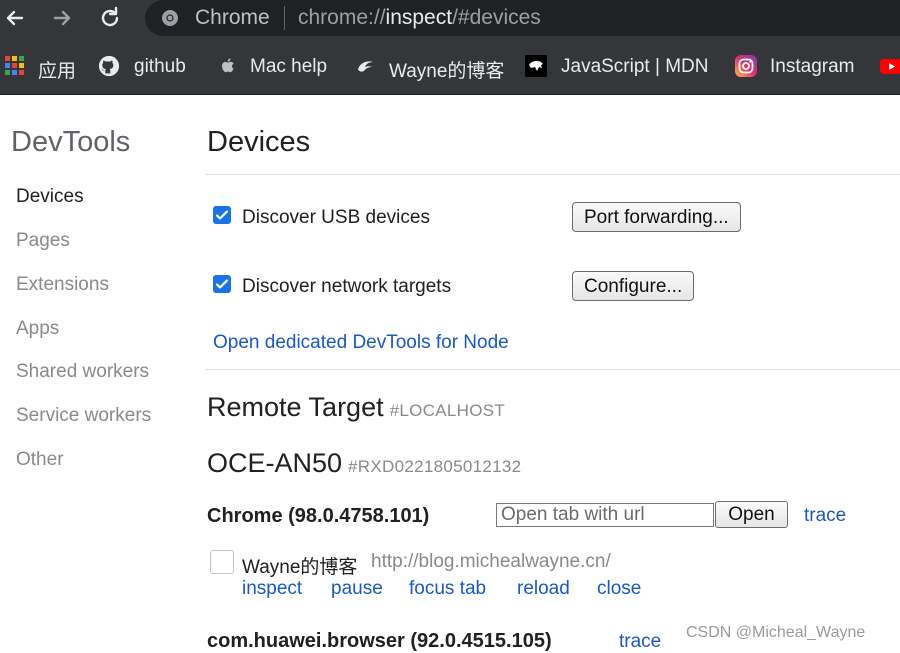 The width and height of the screenshot is (900, 653). Describe the element at coordinates (222, 562) in the screenshot. I see `page-select-checkbox` at that location.